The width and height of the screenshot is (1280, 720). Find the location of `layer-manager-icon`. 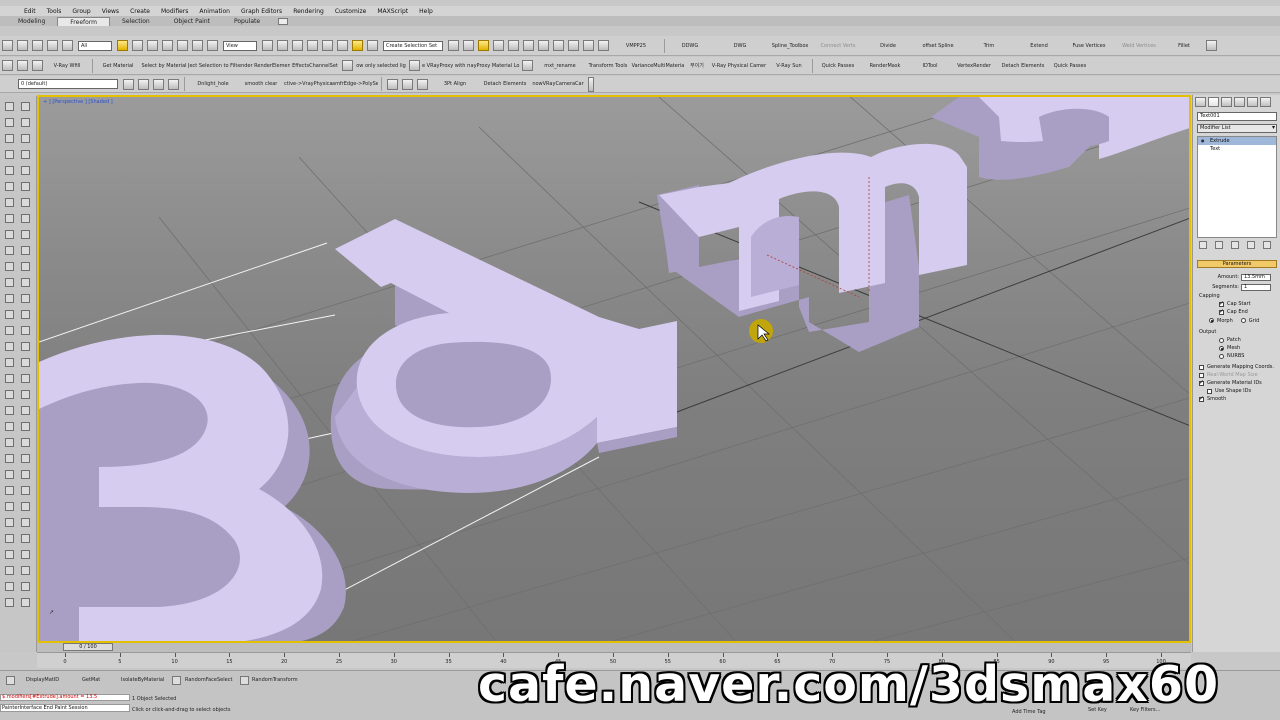

layer-manager-icon is located at coordinates (498, 45).